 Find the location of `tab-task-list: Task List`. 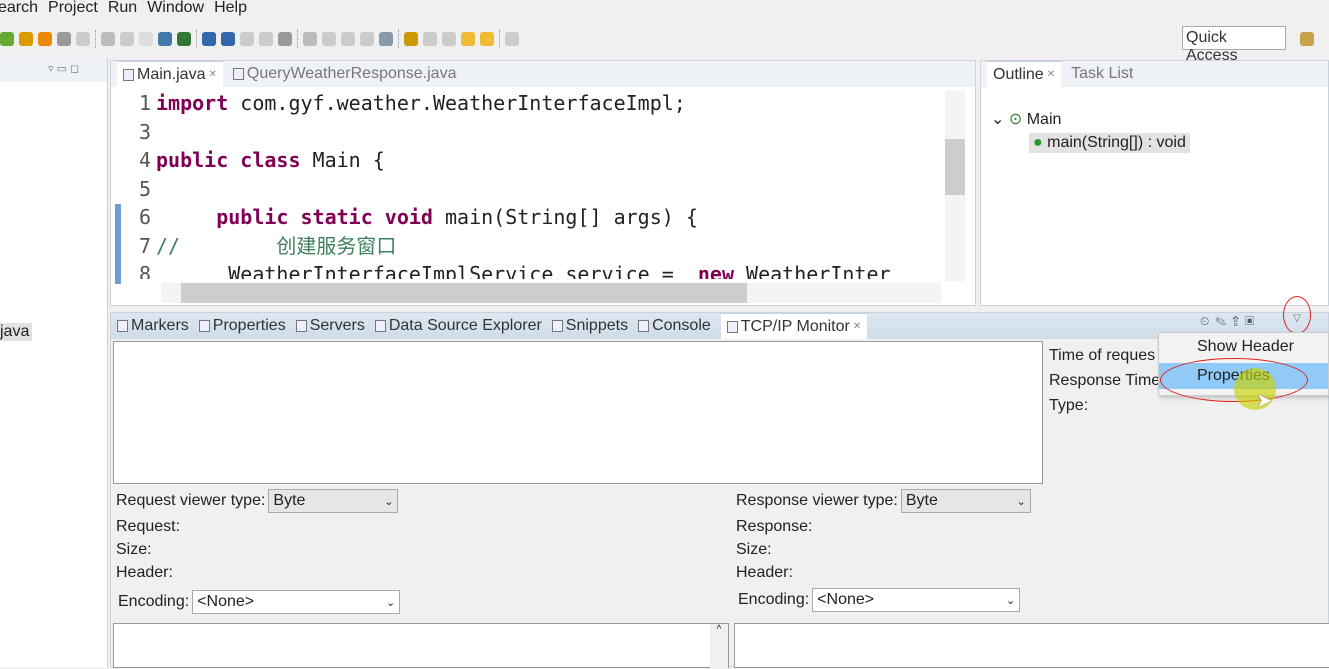

tab-task-list: Task List is located at coordinates (1102, 74).